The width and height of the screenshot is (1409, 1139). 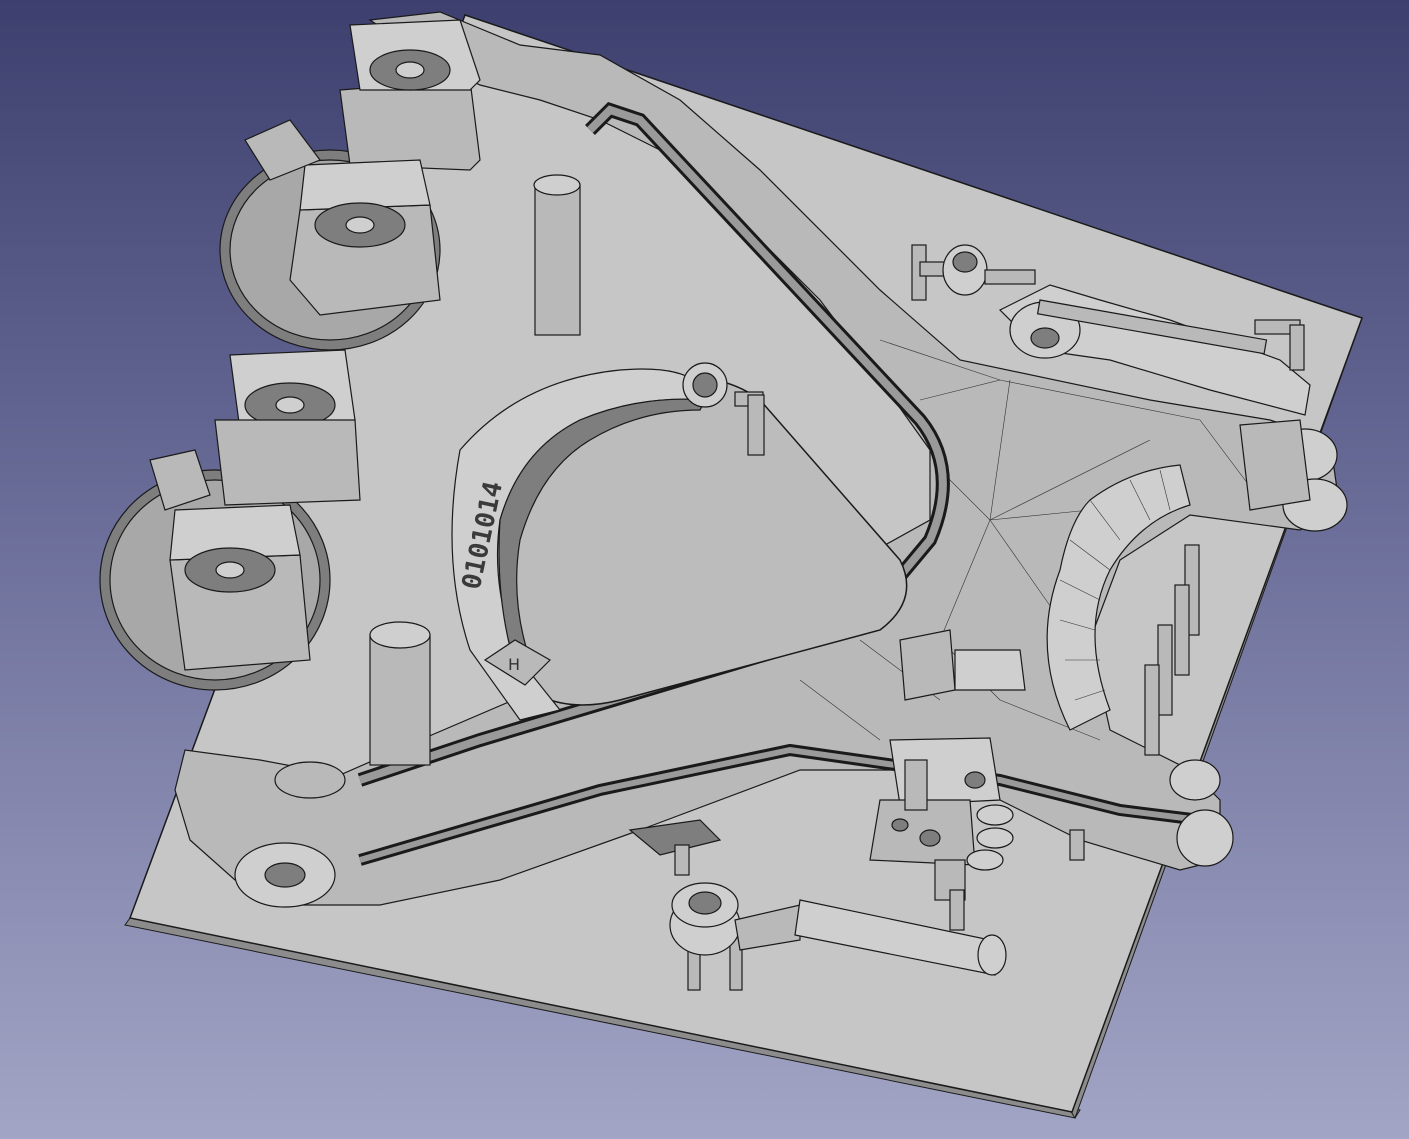 What do you see at coordinates (705, 385) in the screenshot?
I see `arc-end-knob-core` at bounding box center [705, 385].